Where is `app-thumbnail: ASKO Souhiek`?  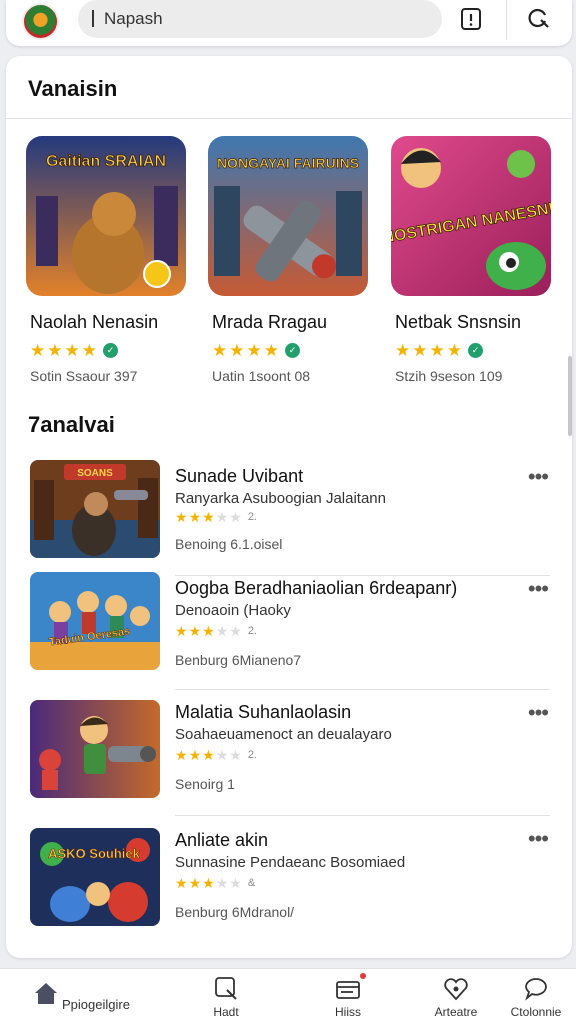 app-thumbnail: ASKO Souhiek is located at coordinates (95, 877).